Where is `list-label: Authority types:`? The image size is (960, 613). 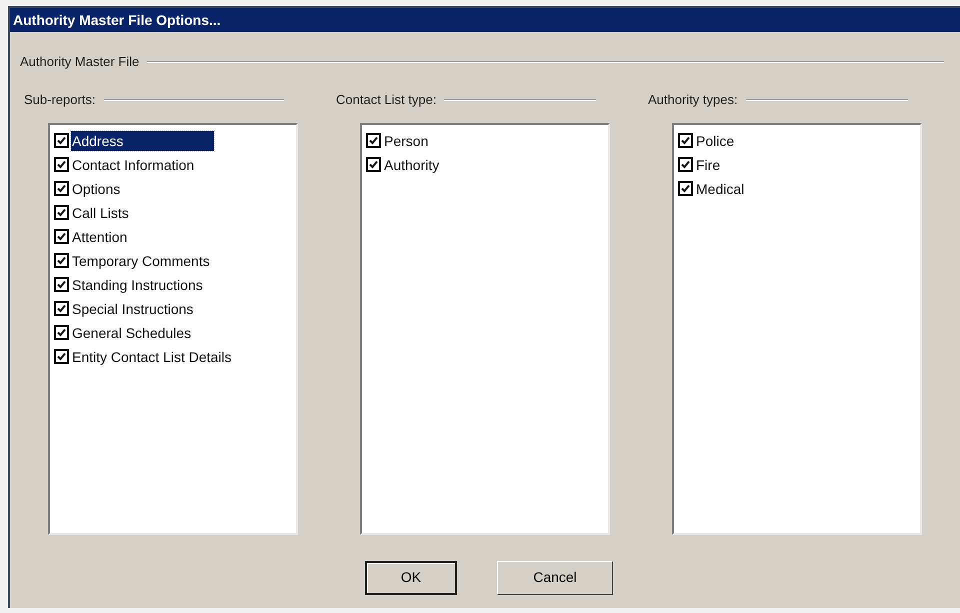 list-label: Authority types: is located at coordinates (693, 99).